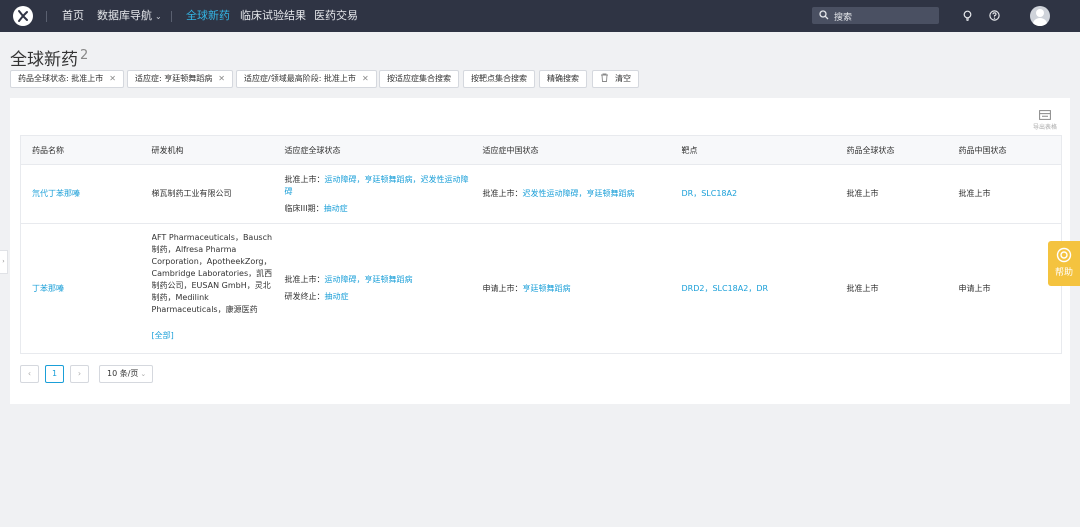  What do you see at coordinates (304, 296) in the screenshot?
I see `status-label: 研发终止：` at bounding box center [304, 296].